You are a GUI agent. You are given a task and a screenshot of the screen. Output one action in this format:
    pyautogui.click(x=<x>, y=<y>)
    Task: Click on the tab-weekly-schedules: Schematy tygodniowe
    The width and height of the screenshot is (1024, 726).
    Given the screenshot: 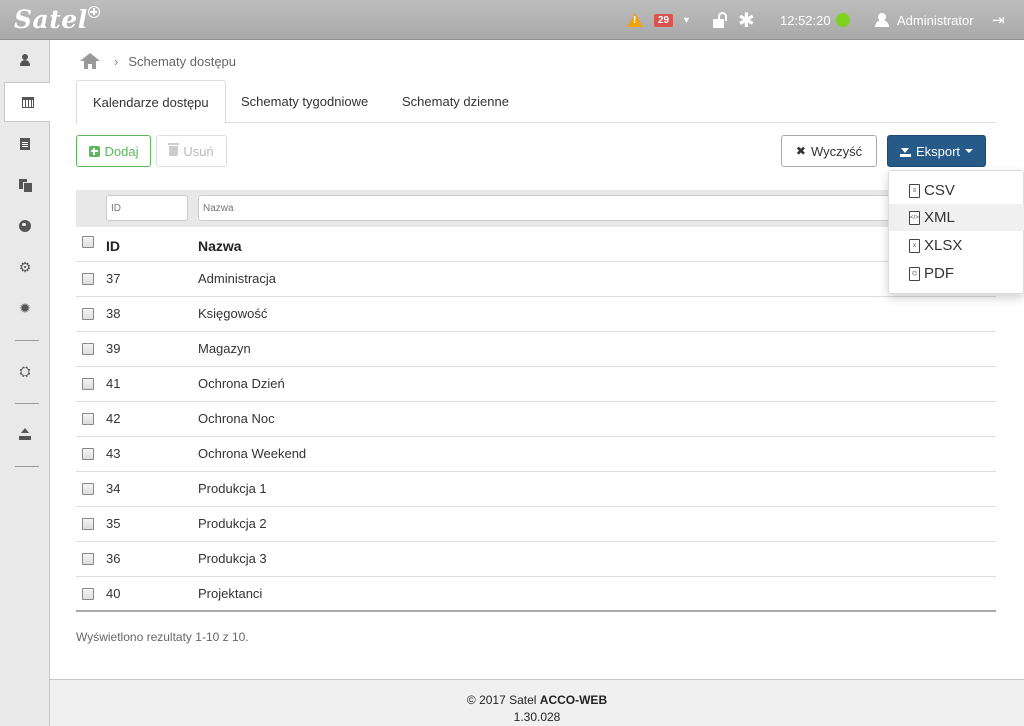 What is the action you would take?
    pyautogui.click(x=304, y=101)
    